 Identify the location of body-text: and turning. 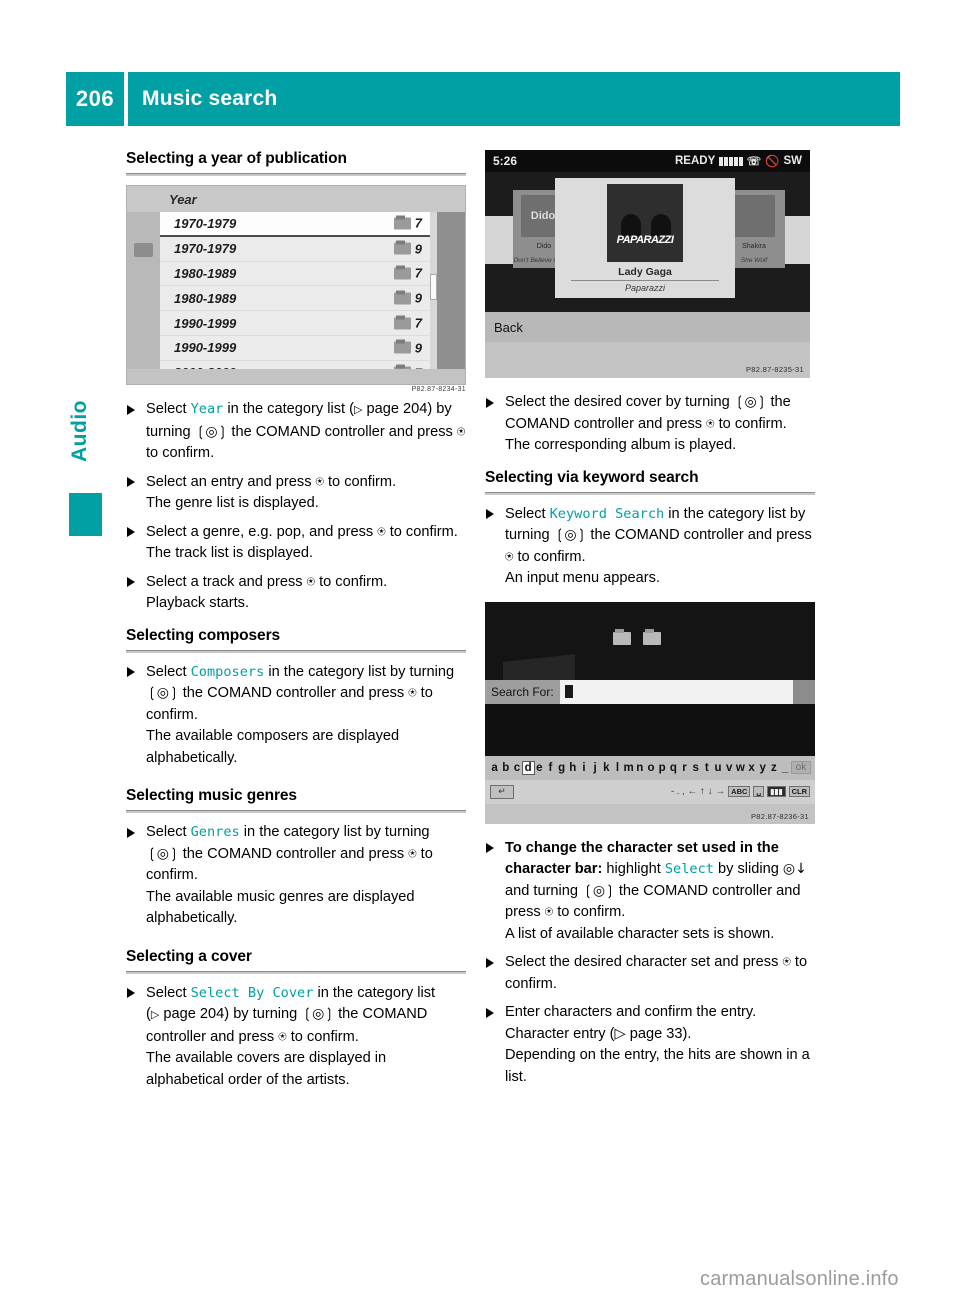
(544, 890).